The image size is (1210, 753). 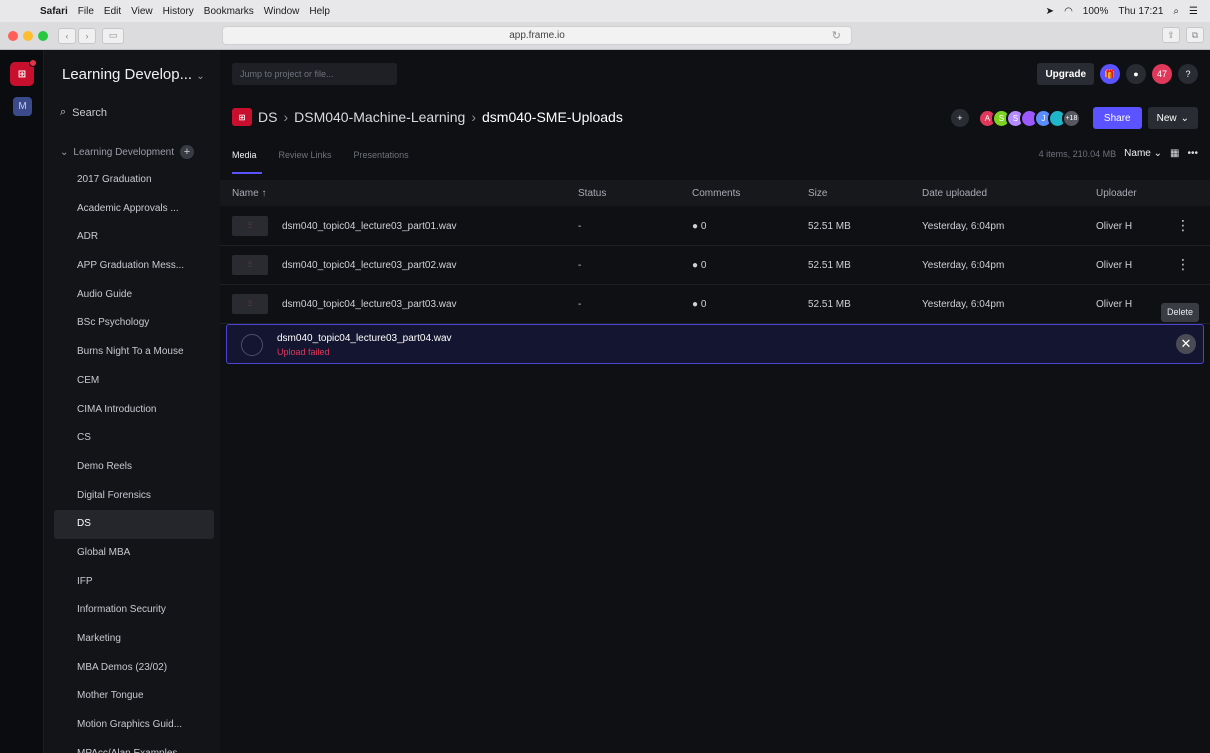 I want to click on upgrade-button: Upgrade, so click(x=1065, y=74).